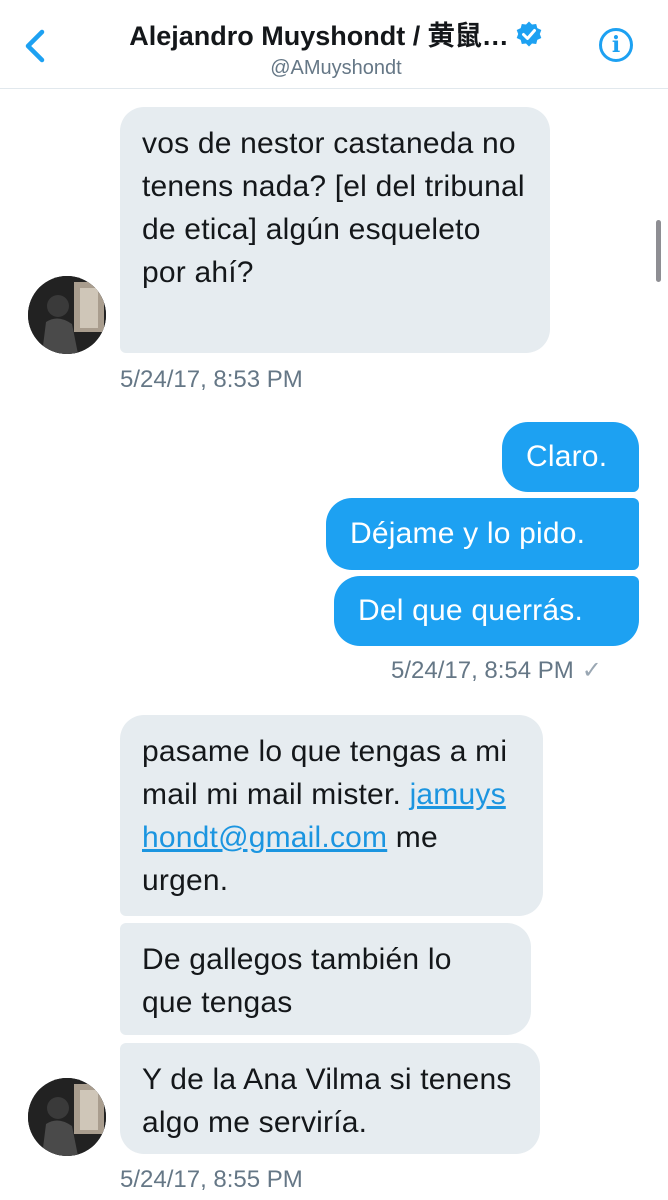  What do you see at coordinates (616, 45) in the screenshot?
I see `info-icon: i` at bounding box center [616, 45].